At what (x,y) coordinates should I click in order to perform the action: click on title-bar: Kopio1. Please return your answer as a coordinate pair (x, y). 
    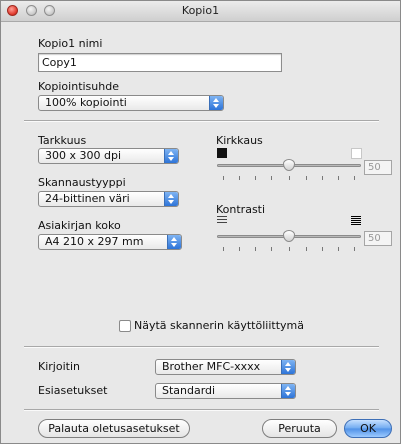
    Looking at the image, I should click on (200, 11).